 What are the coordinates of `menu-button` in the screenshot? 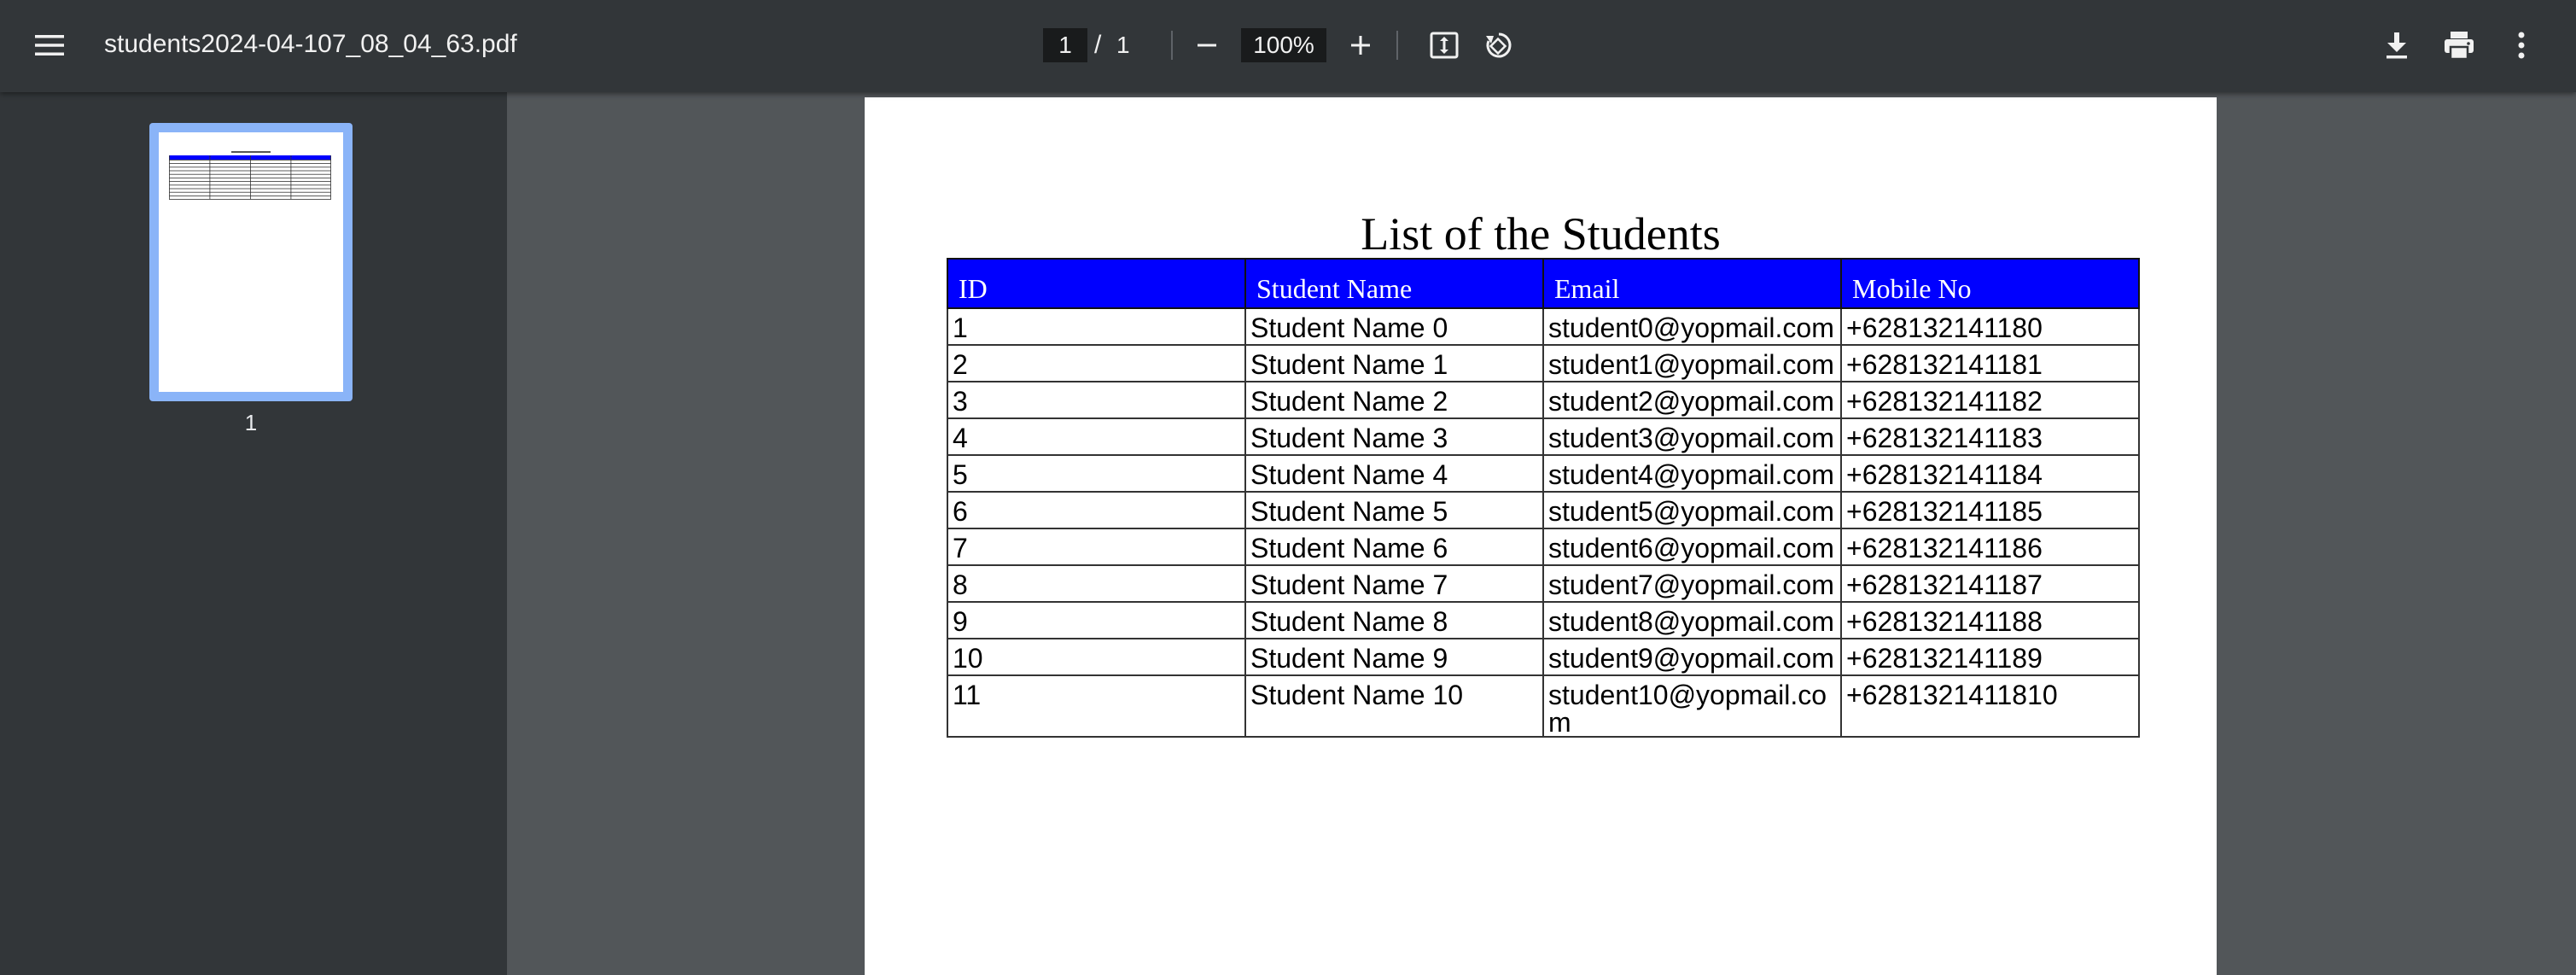 It's located at (49, 45).